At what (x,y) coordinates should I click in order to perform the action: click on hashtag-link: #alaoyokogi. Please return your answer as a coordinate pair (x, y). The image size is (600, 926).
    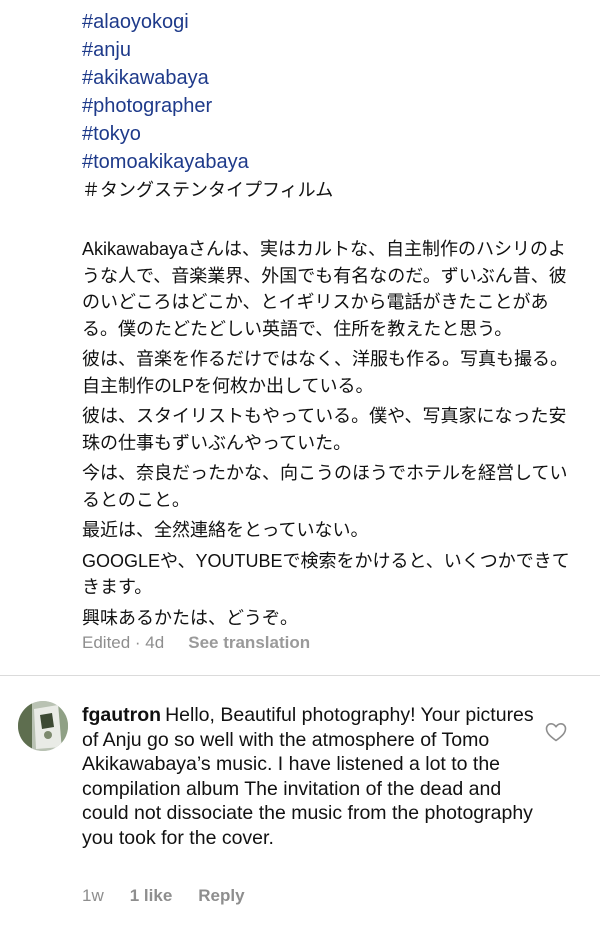
    Looking at the image, I should click on (332, 22).